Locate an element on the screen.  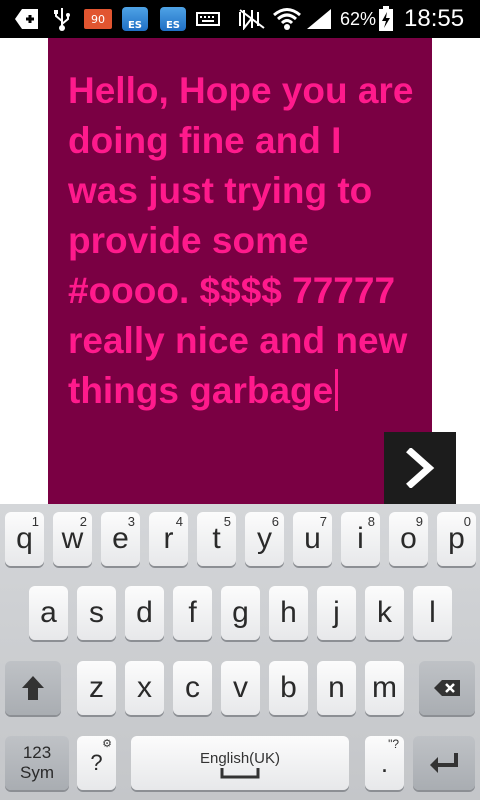
key-z: z is located at coordinates (96, 688).